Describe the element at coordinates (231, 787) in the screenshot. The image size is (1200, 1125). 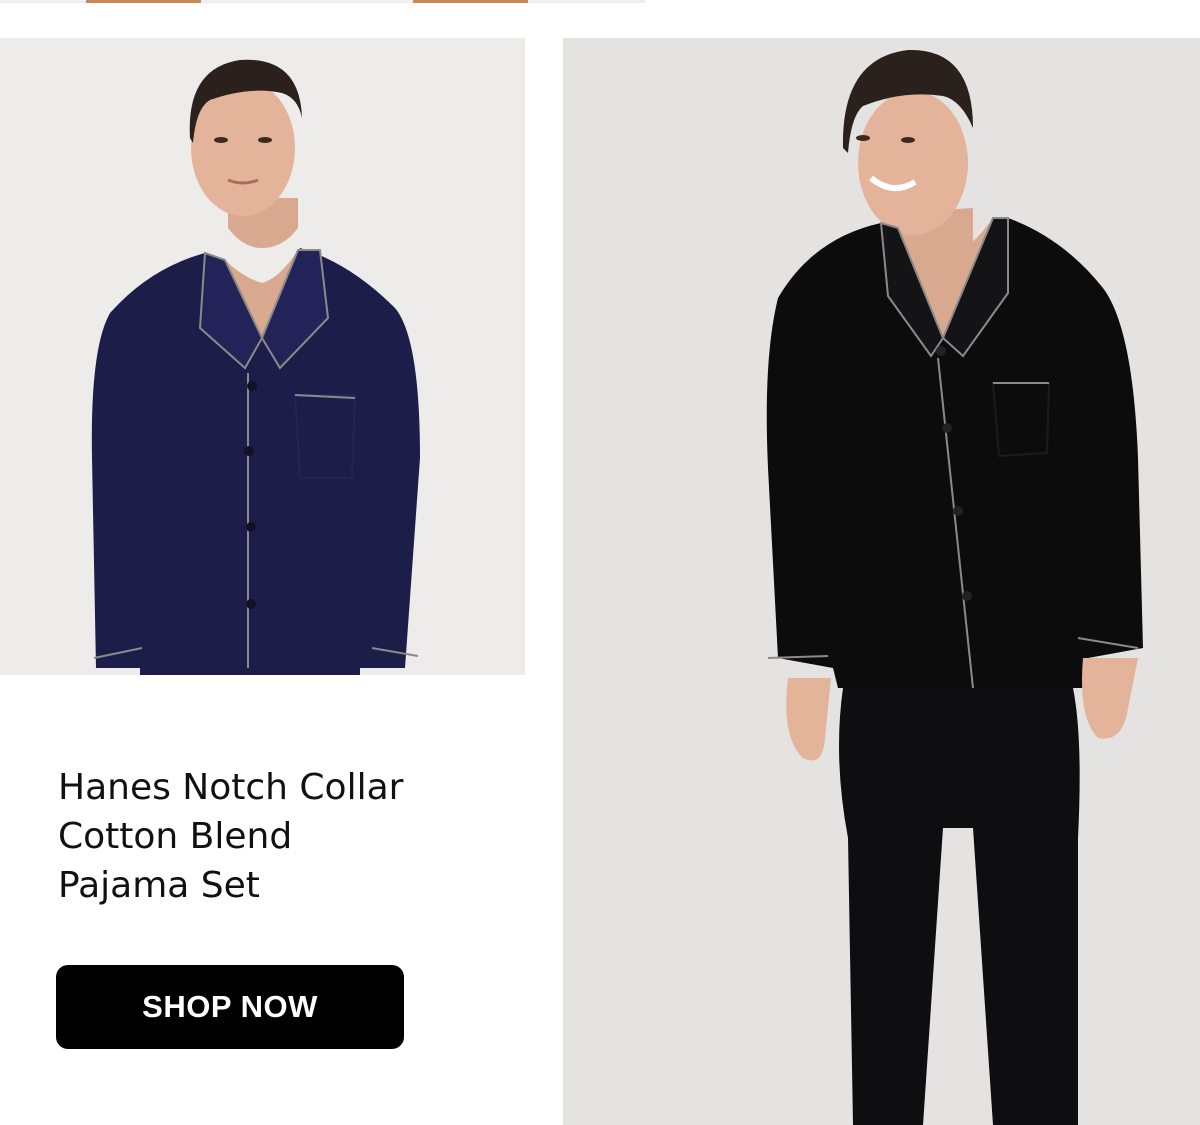
I see `product-title-line: Hanes Notch Collar` at that location.